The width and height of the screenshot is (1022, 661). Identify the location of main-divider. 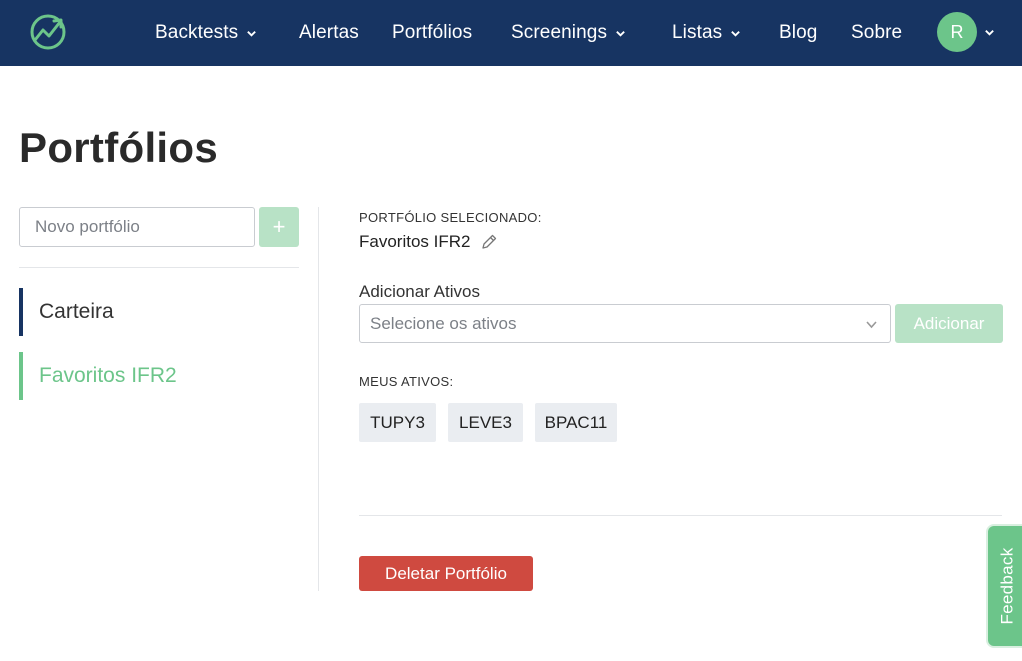
(680, 515).